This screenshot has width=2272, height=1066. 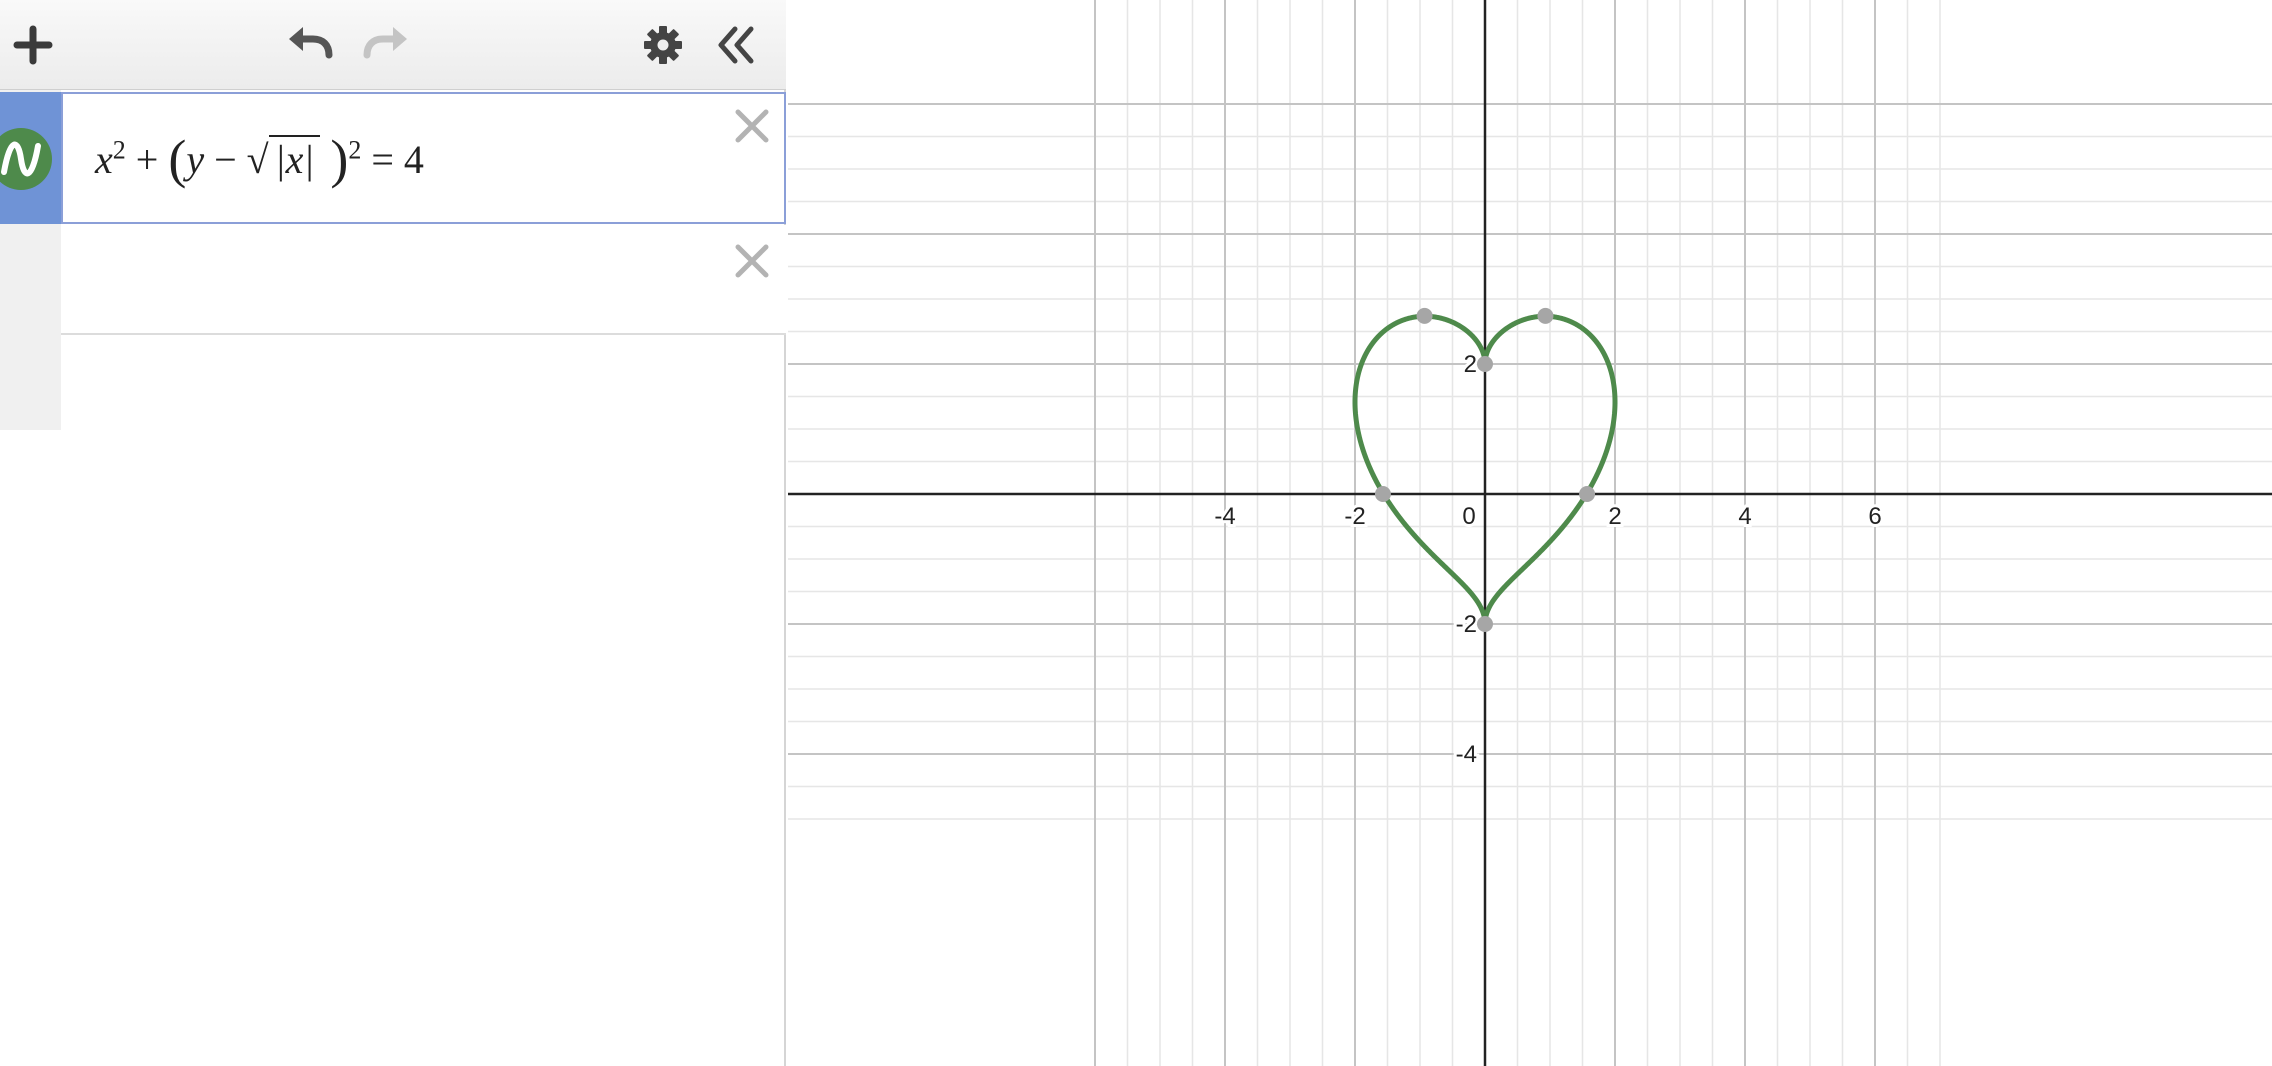 I want to click on expression-input-empty, so click(x=423, y=280).